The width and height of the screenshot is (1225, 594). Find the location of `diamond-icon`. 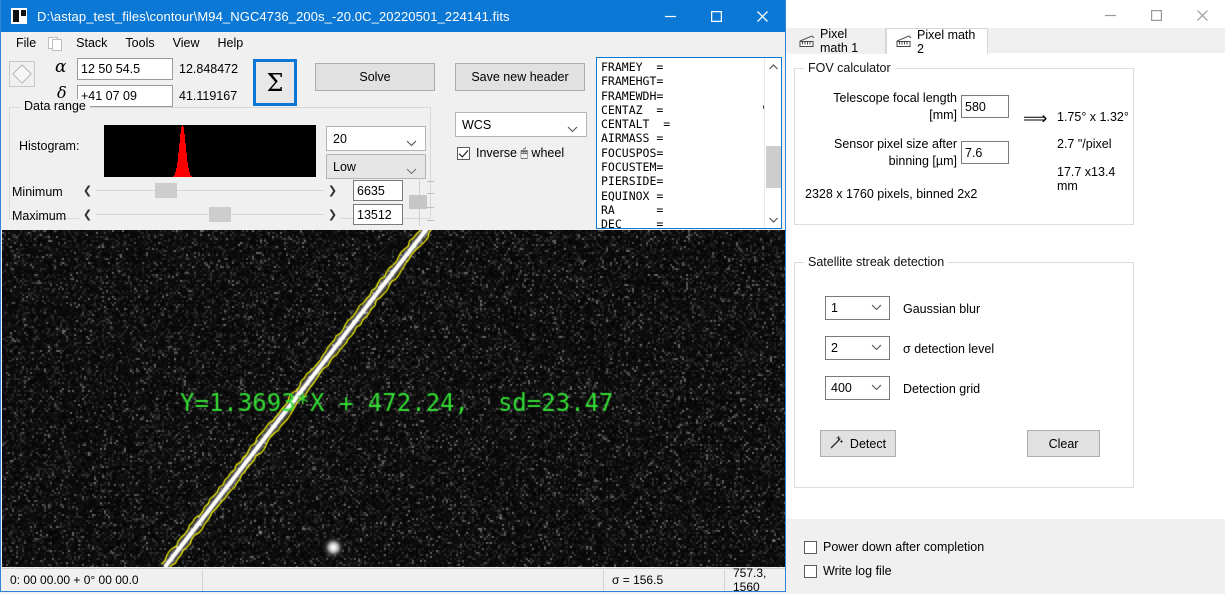

diamond-icon is located at coordinates (22, 74).